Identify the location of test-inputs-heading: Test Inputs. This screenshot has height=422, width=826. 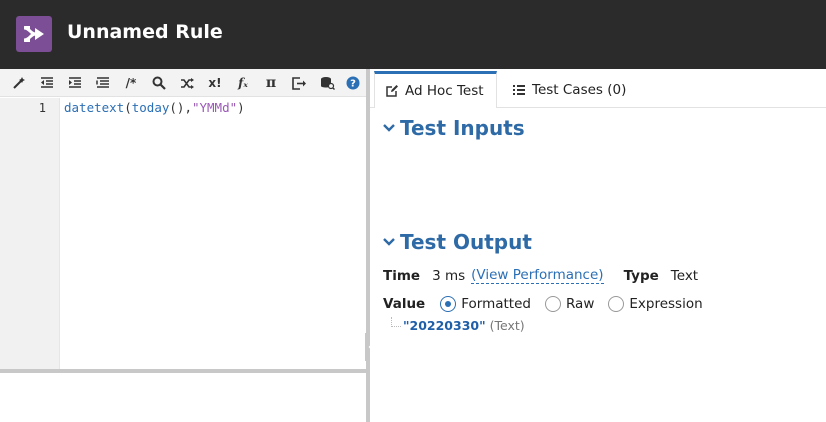
(462, 128).